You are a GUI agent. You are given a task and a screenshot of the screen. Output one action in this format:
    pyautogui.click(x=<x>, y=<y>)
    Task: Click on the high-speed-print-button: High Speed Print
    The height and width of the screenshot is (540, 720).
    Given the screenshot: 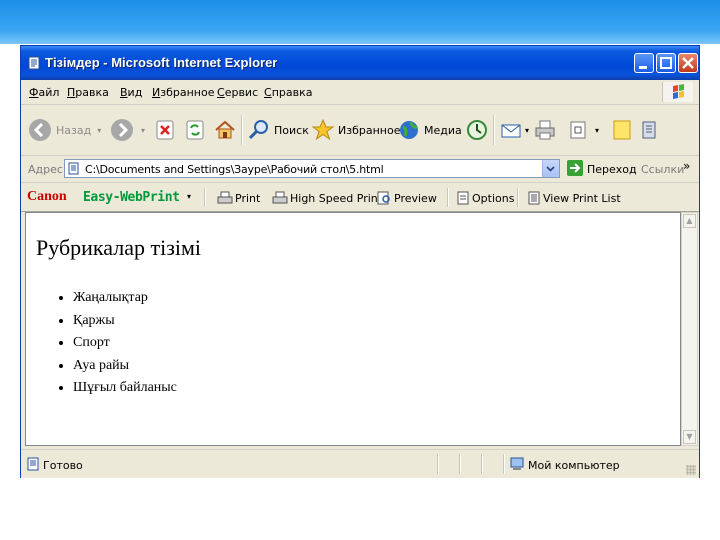 What is the action you would take?
    pyautogui.click(x=327, y=198)
    